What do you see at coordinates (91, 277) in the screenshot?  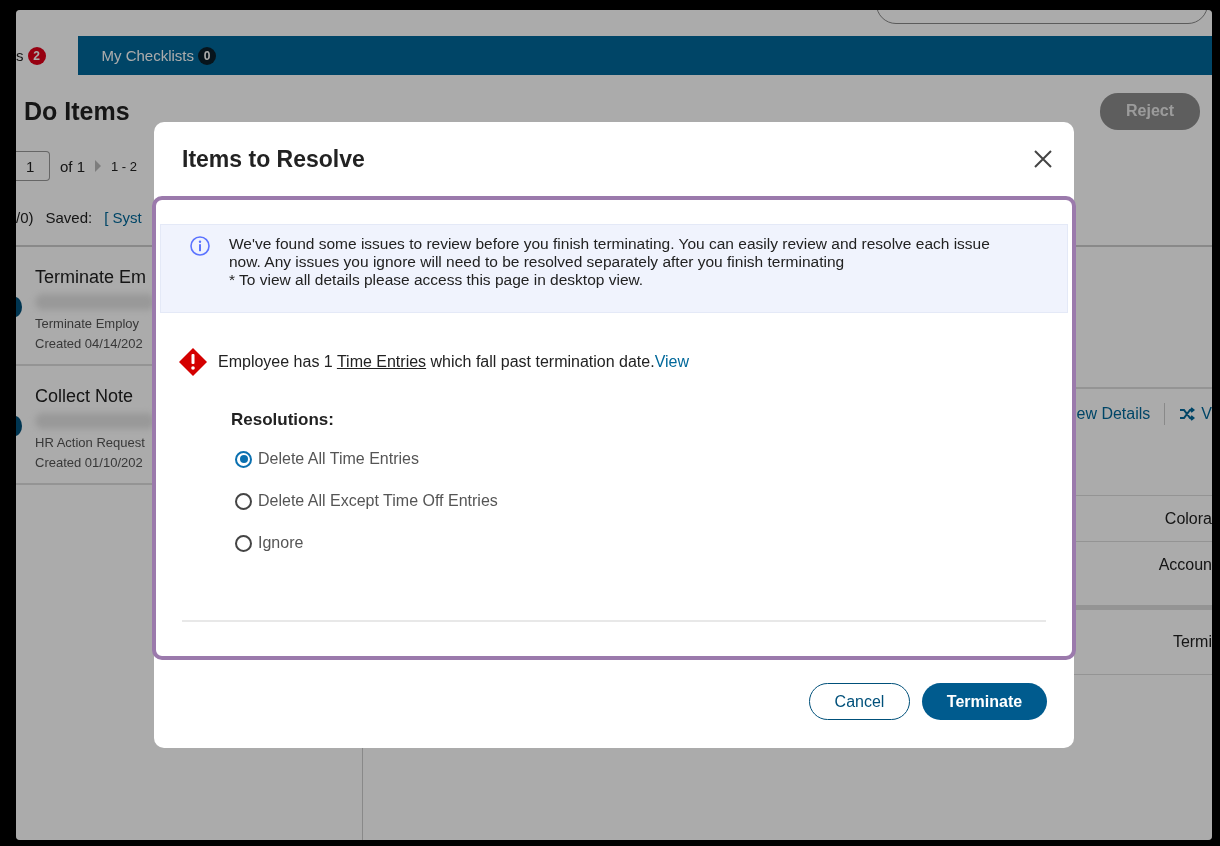 I see `task-title: Terminate Em` at bounding box center [91, 277].